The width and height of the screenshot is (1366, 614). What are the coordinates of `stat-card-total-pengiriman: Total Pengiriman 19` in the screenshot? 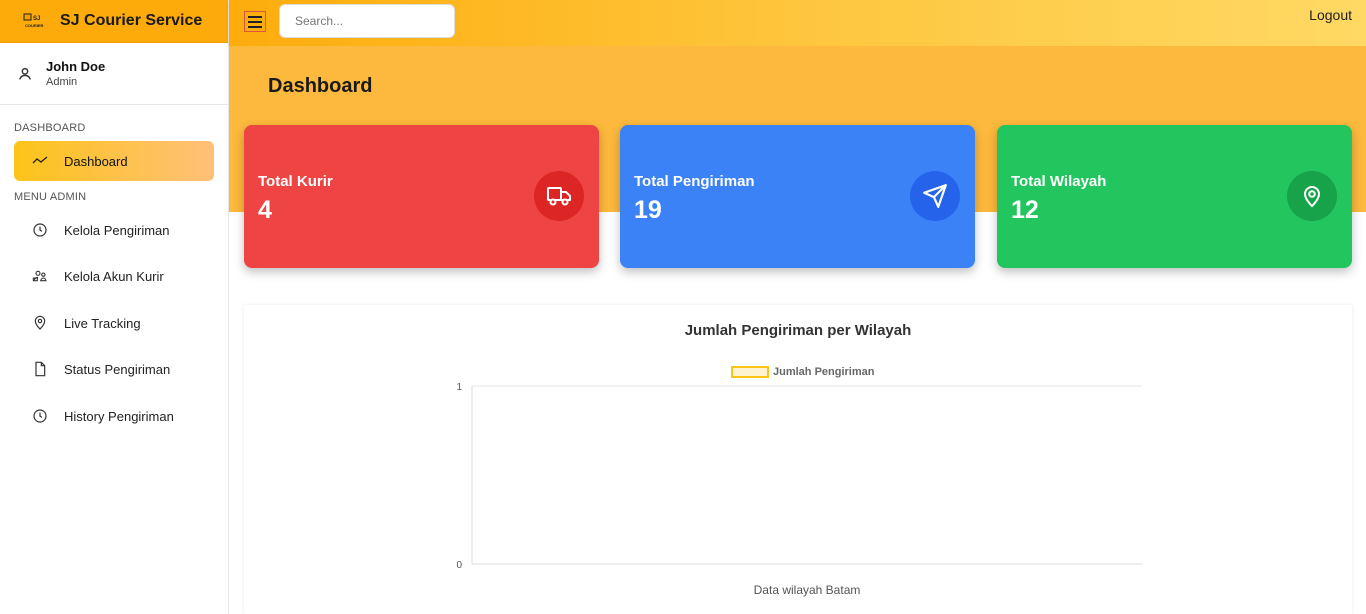 It's located at (797, 196).